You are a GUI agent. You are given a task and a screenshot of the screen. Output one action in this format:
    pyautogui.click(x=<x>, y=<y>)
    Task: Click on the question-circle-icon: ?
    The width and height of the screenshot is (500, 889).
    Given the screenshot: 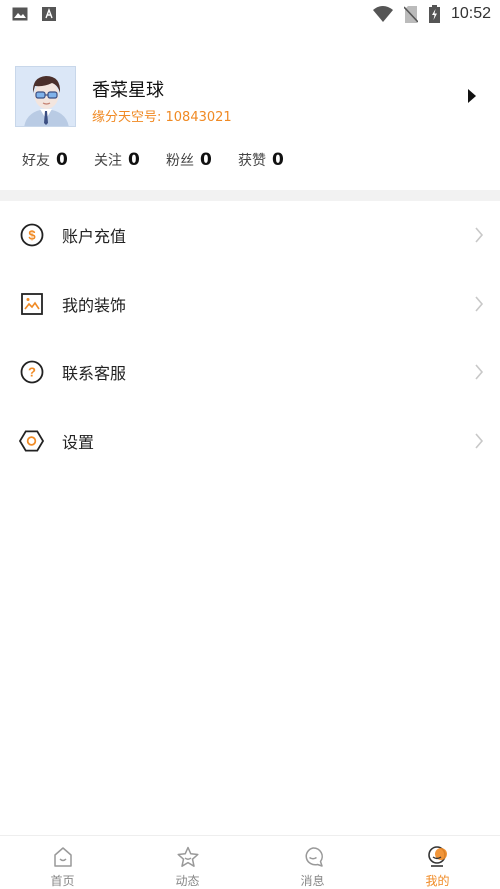 What is the action you would take?
    pyautogui.click(x=31, y=372)
    